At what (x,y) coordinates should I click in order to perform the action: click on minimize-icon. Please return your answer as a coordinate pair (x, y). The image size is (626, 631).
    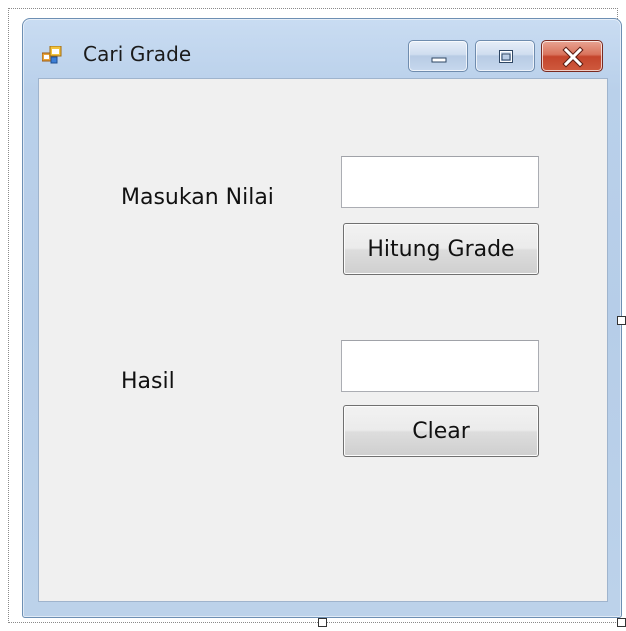
    Looking at the image, I should click on (439, 60).